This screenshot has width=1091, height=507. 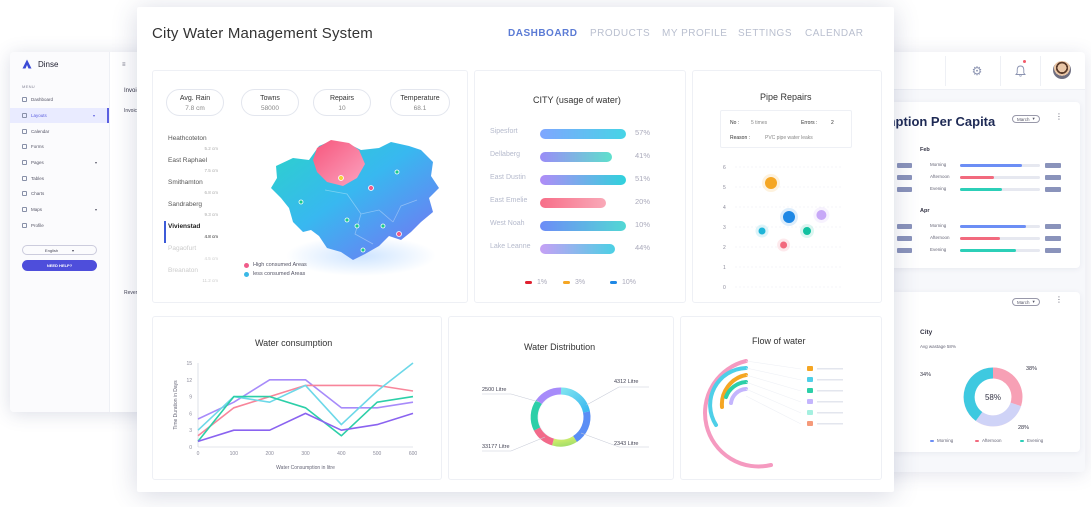 I want to click on pct-left-label: 34%, so click(x=926, y=375).